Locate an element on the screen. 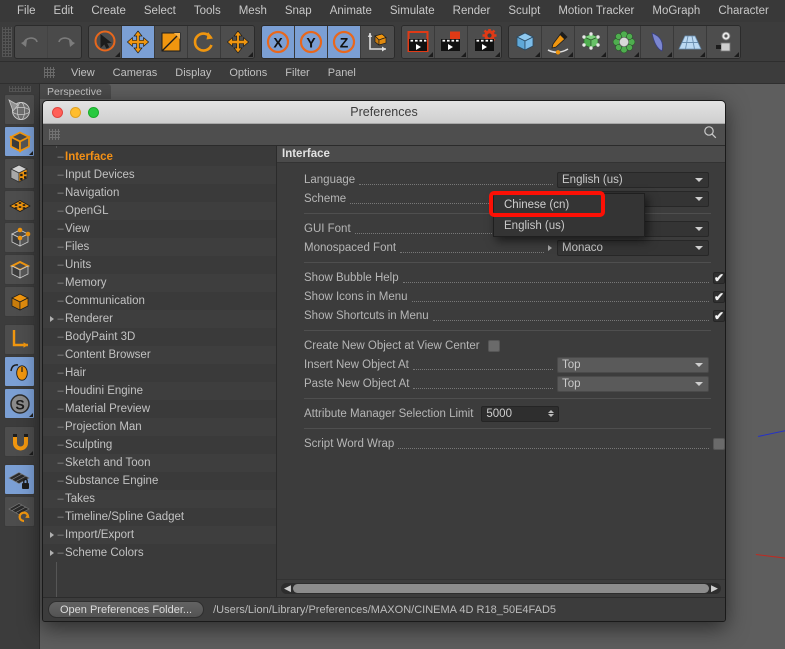 The image size is (785, 649). viewport-menu-panel: Panel is located at coordinates (342, 73).